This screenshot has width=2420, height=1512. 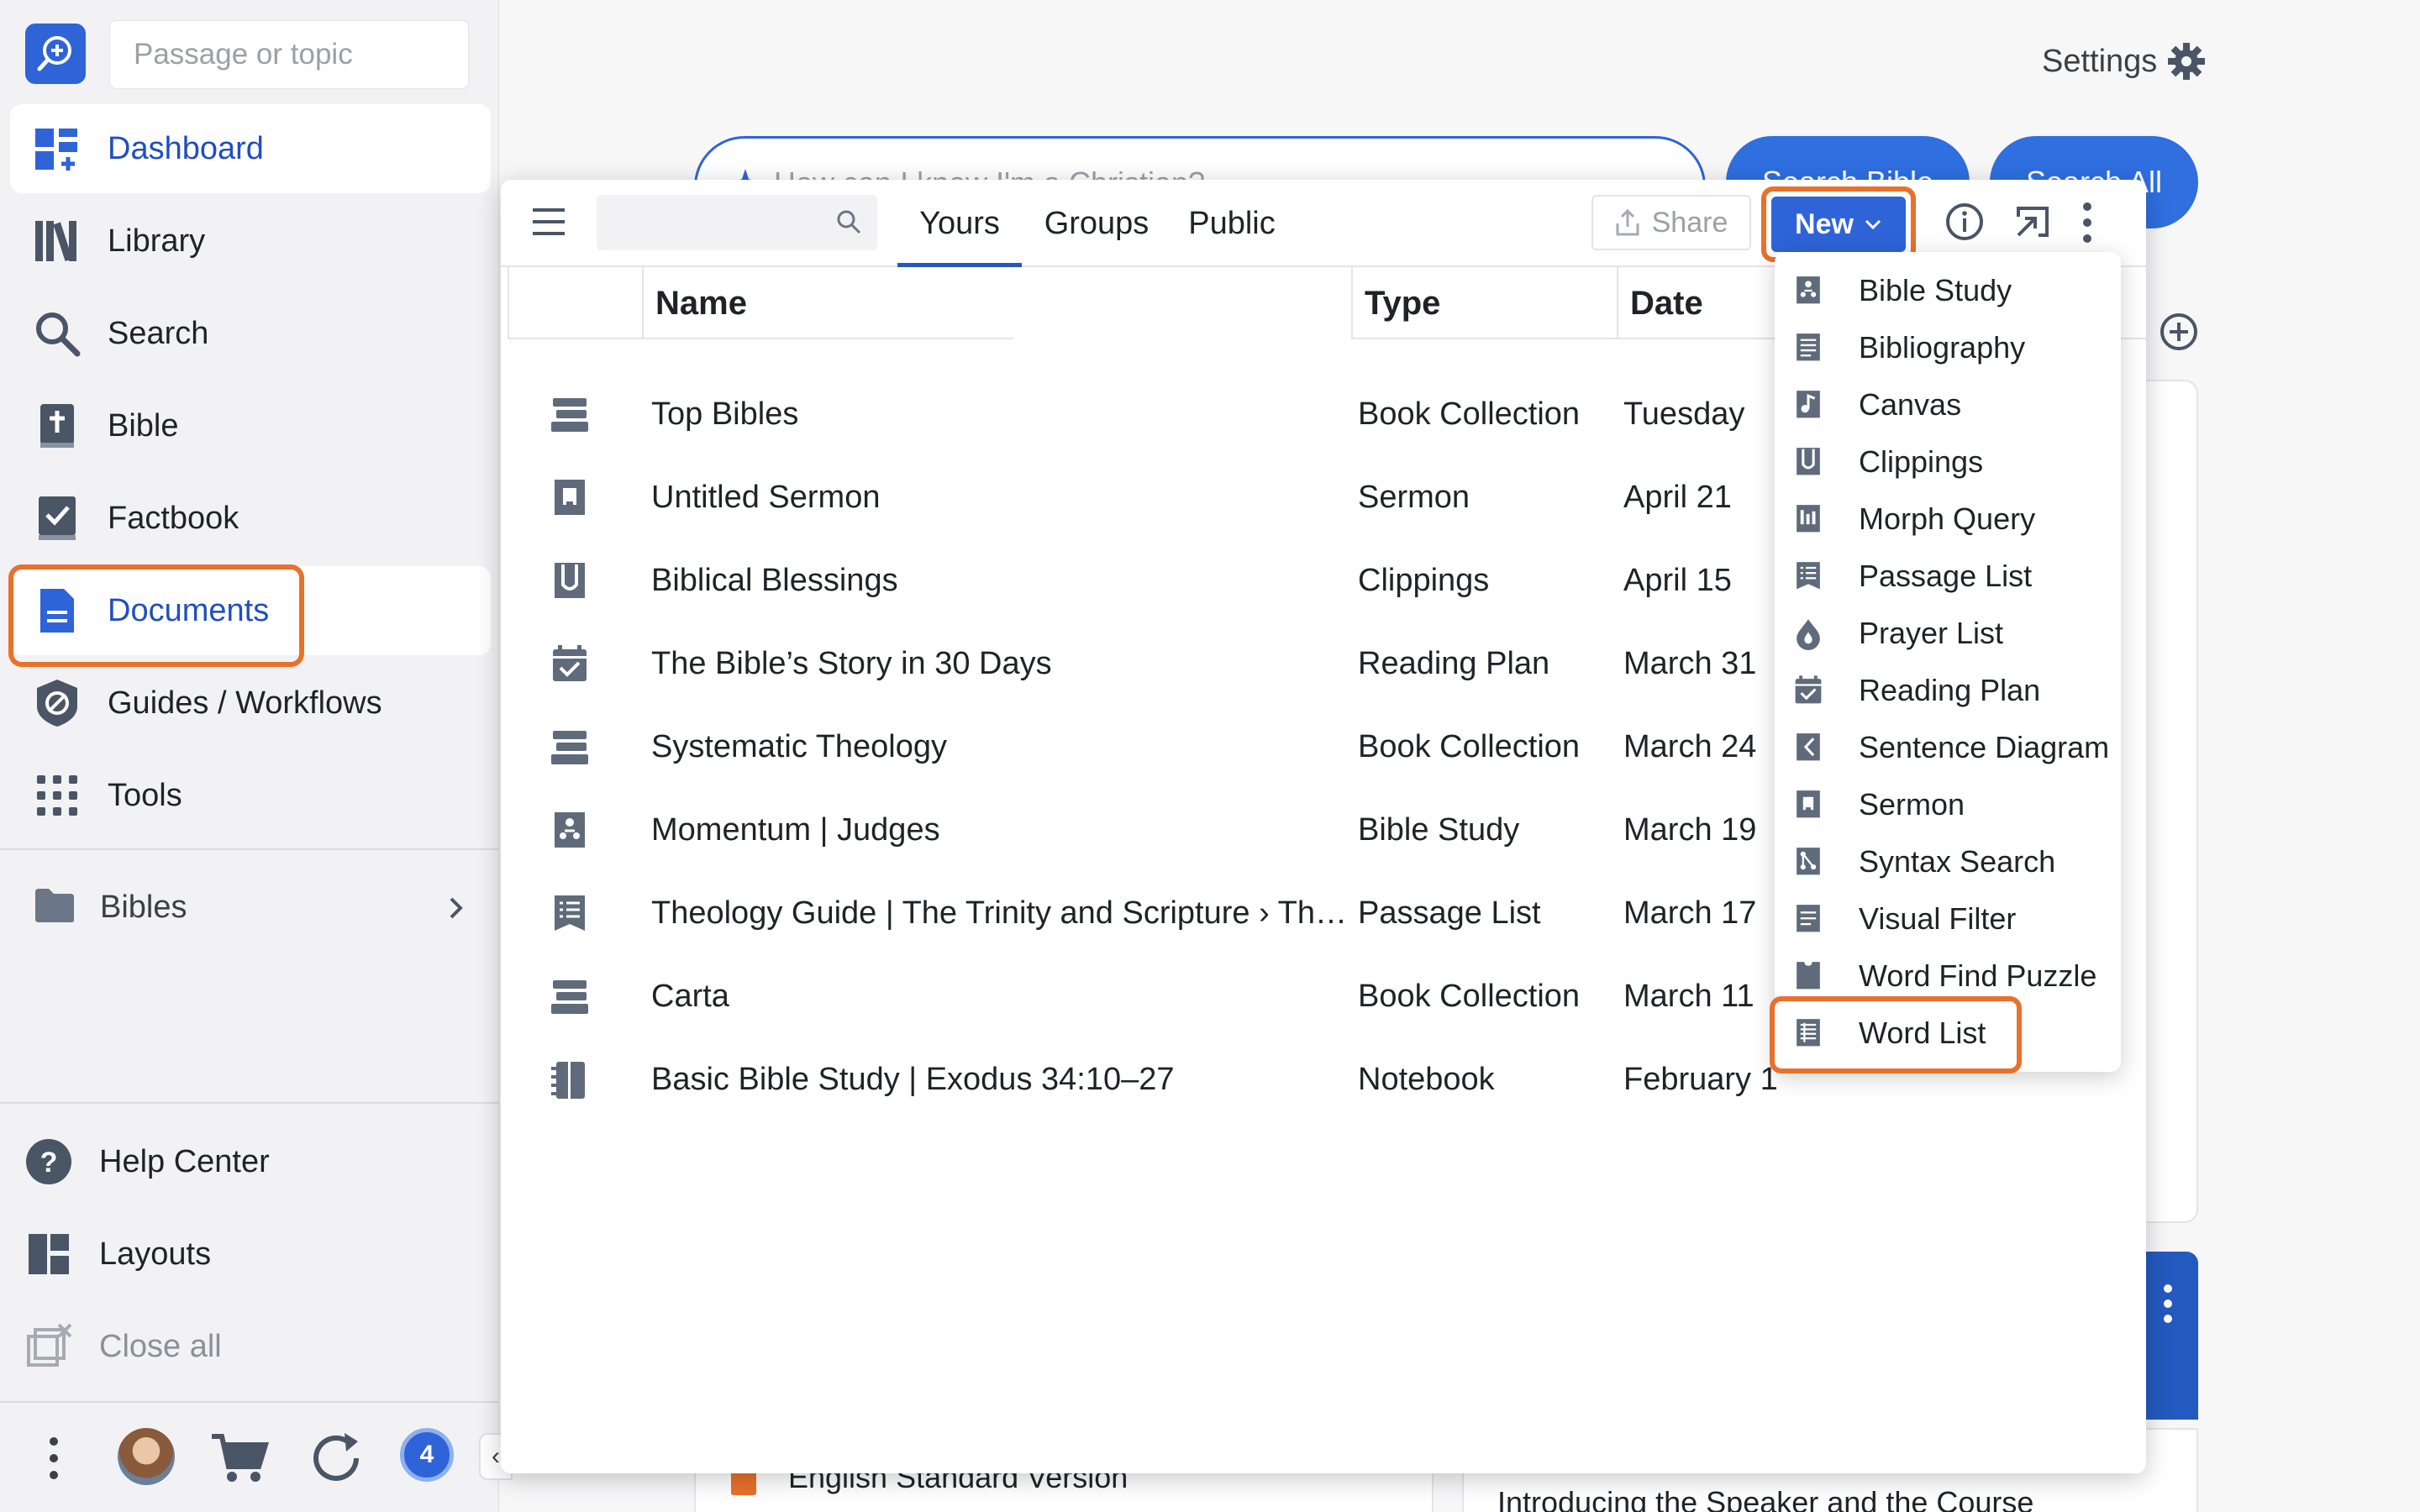 What do you see at coordinates (250, 795) in the screenshot?
I see `sidebar-item-tools: Tools` at bounding box center [250, 795].